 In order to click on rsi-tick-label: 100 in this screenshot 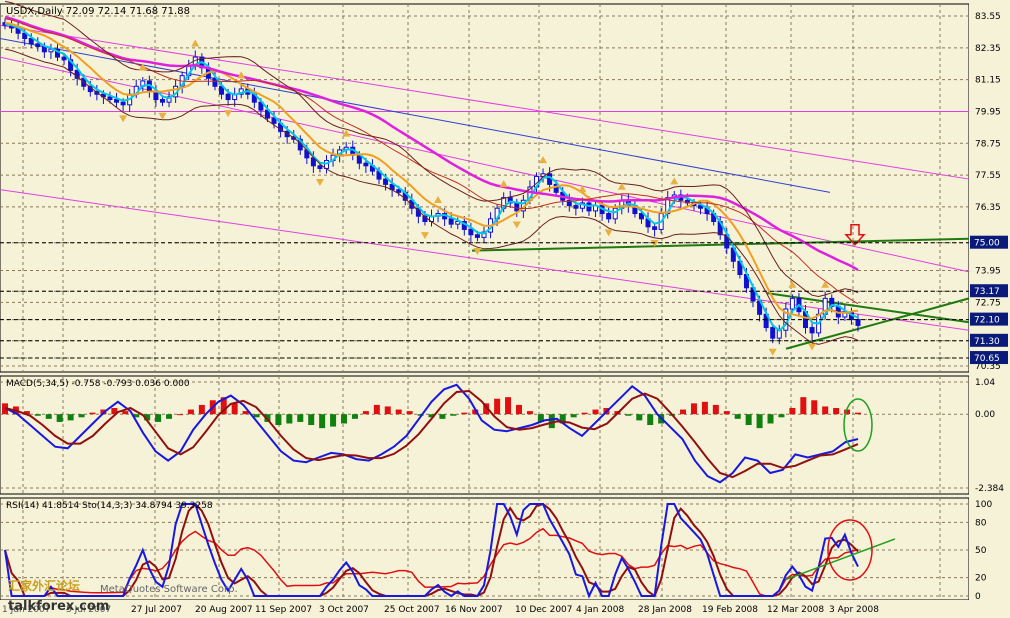, I will do `click(983, 505)`.